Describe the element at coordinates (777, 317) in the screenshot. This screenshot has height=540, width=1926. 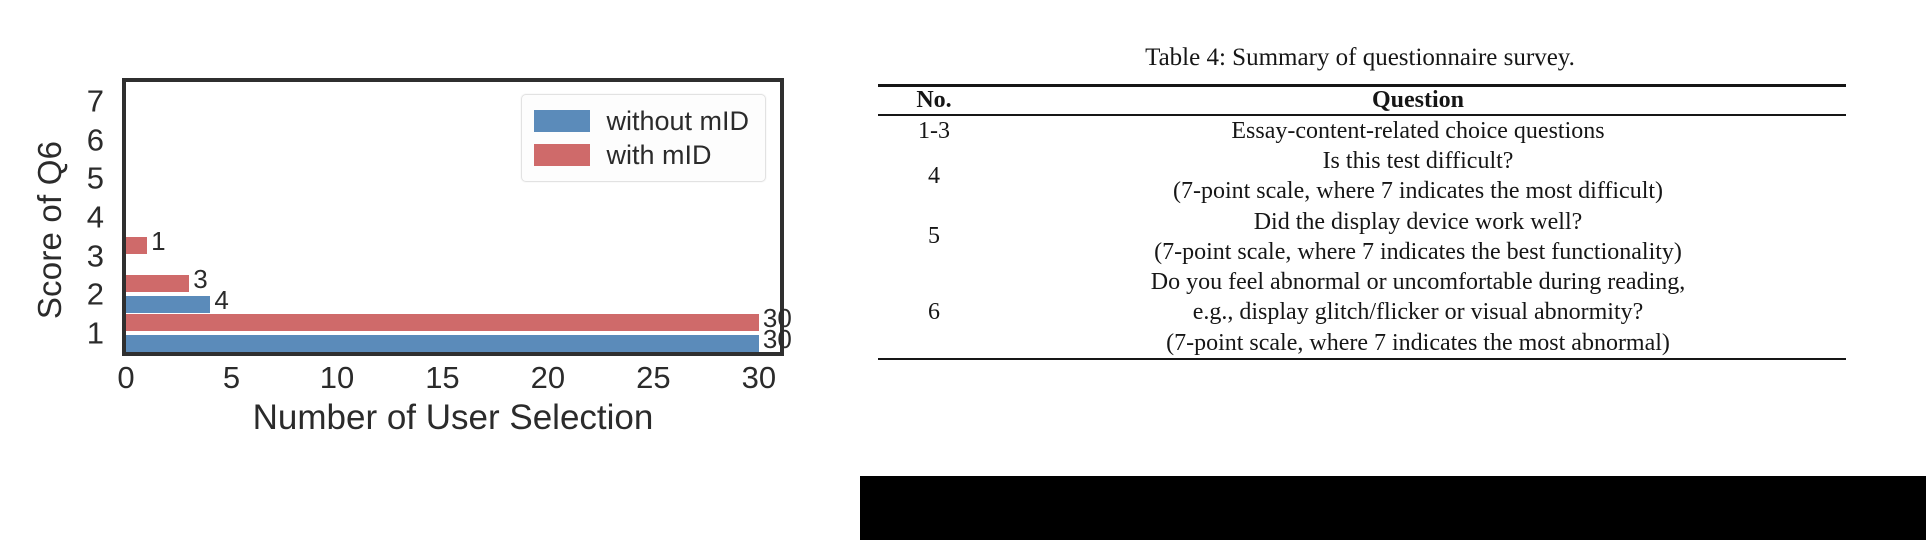
I see `bar-value-label: 30` at that location.